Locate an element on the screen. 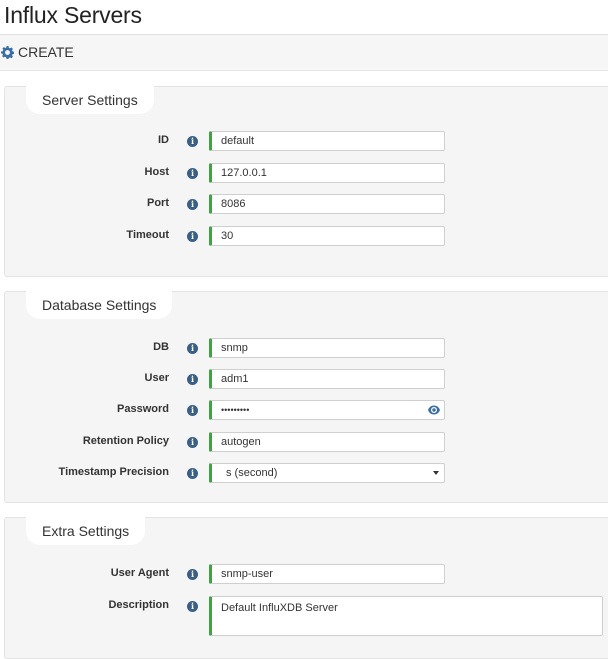  user-label: User is located at coordinates (156, 378).